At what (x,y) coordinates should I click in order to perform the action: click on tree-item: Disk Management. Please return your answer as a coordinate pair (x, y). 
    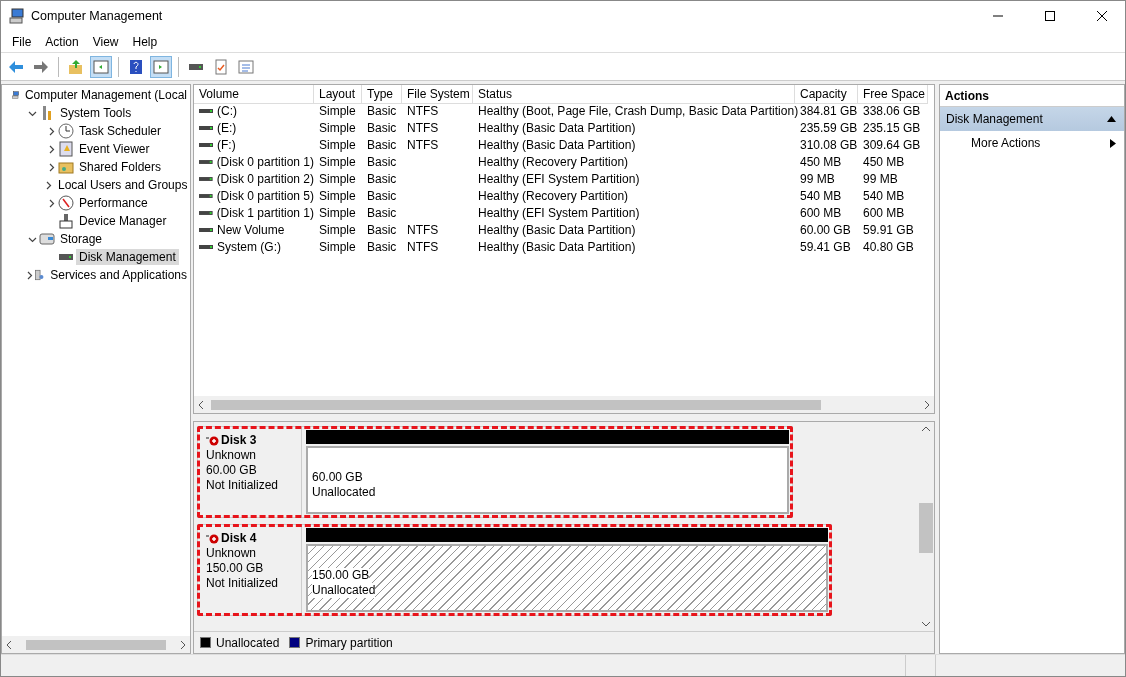
    Looking at the image, I should click on (127, 257).